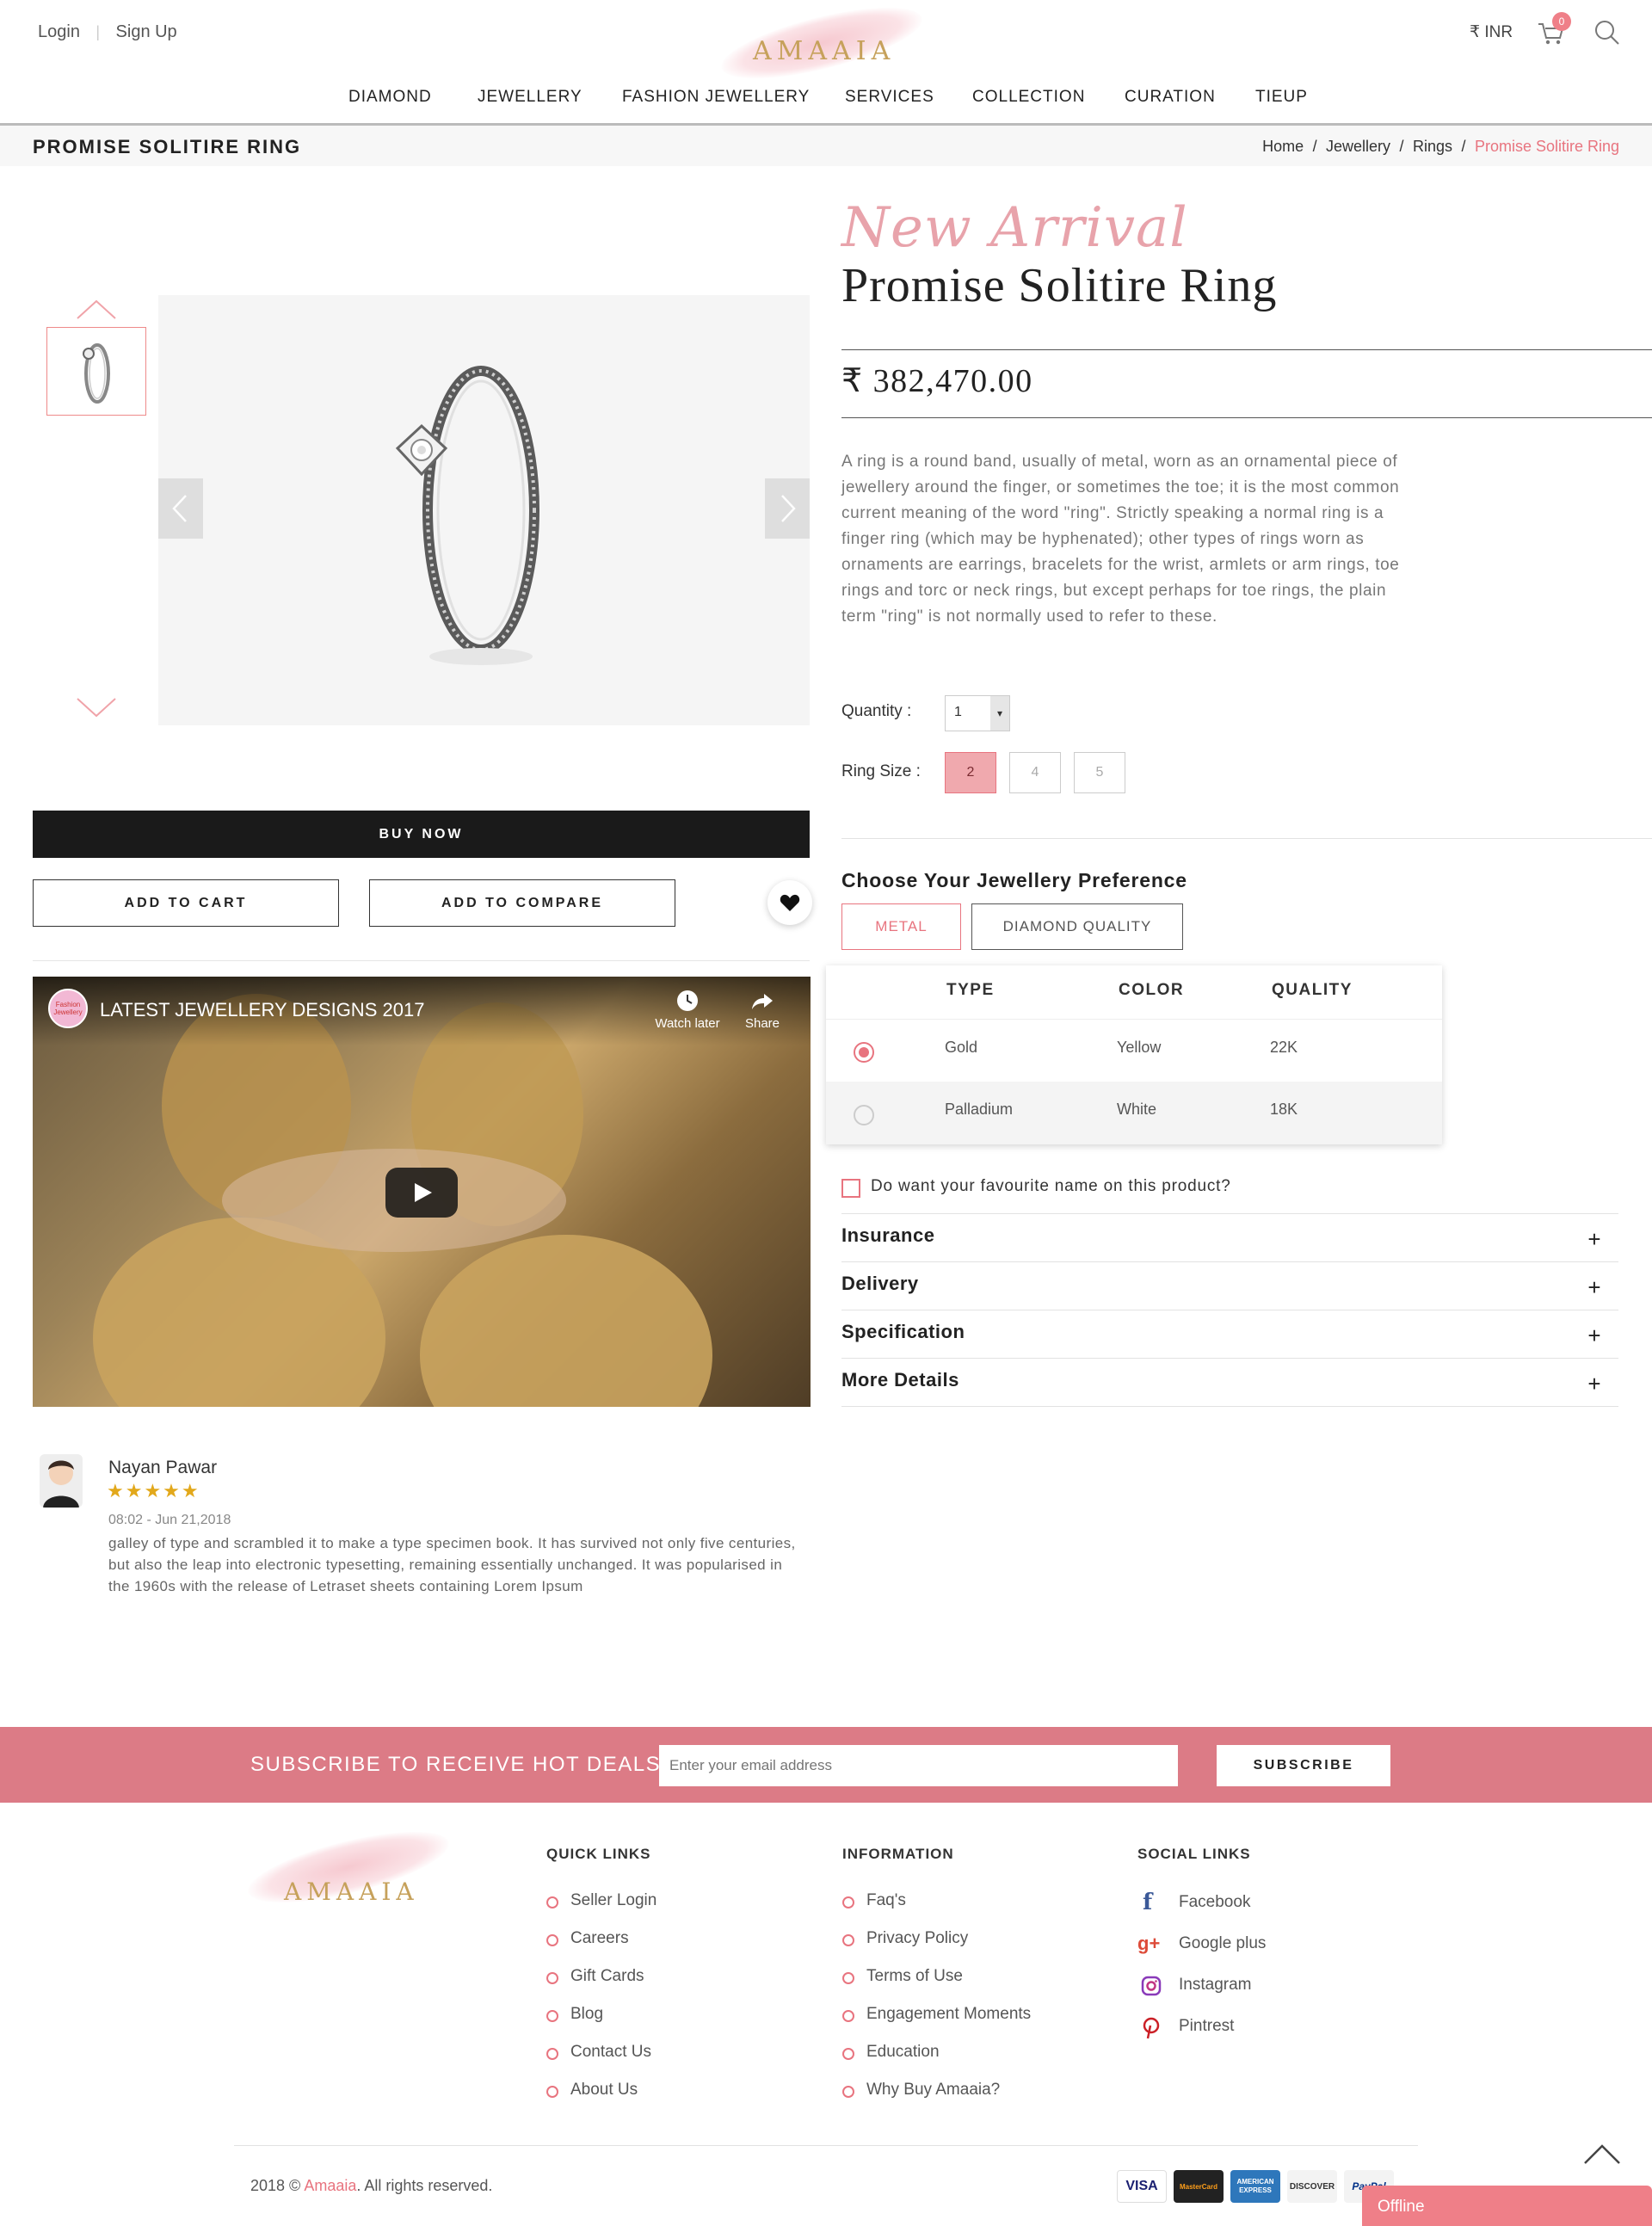 This screenshot has height=2226, width=1652. I want to click on add-to-cart-button: ADD TO CART, so click(186, 903).